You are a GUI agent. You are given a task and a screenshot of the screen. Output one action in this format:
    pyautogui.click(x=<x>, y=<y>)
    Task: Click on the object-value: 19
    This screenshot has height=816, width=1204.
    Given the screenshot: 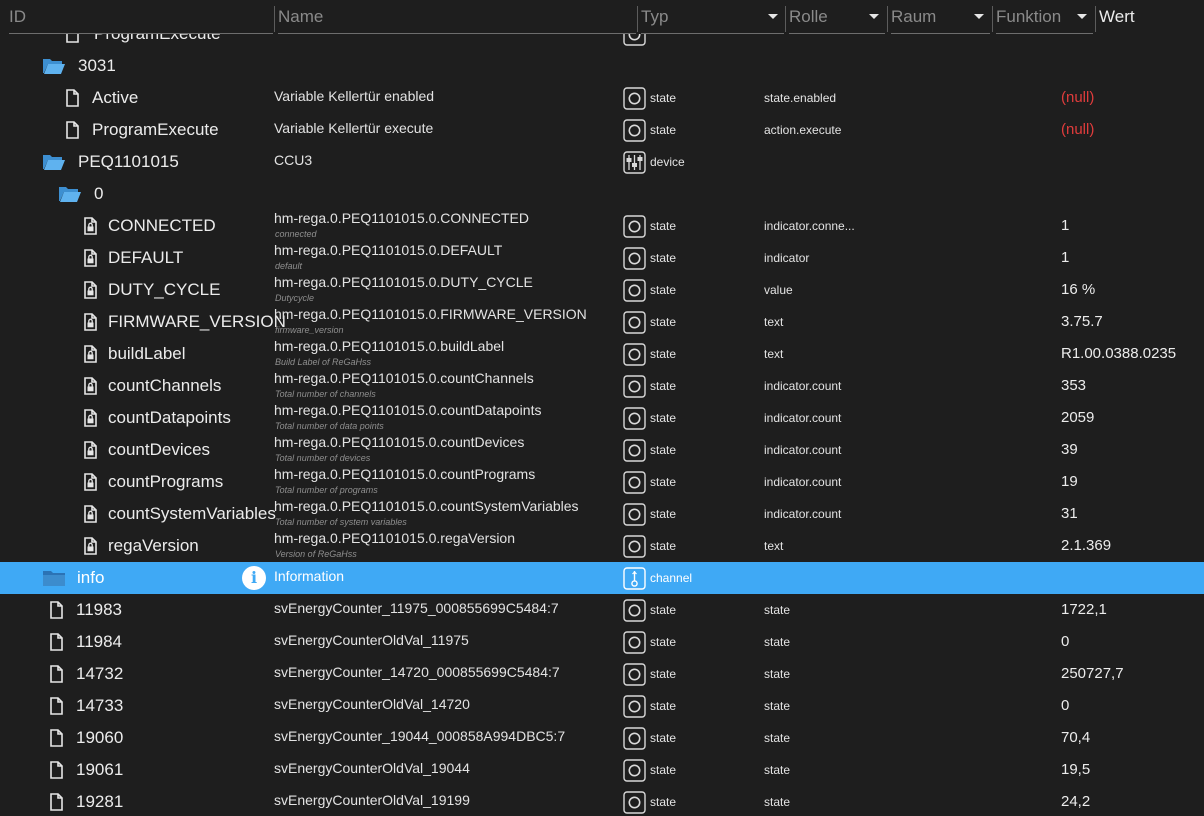 What is the action you would take?
    pyautogui.click(x=1069, y=481)
    